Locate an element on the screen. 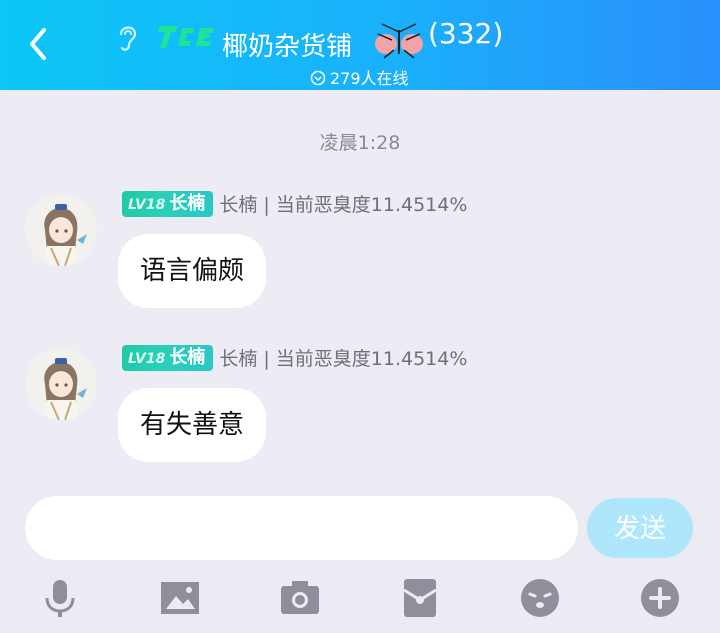 The height and width of the screenshot is (633, 720). red-packet-icon is located at coordinates (420, 598).